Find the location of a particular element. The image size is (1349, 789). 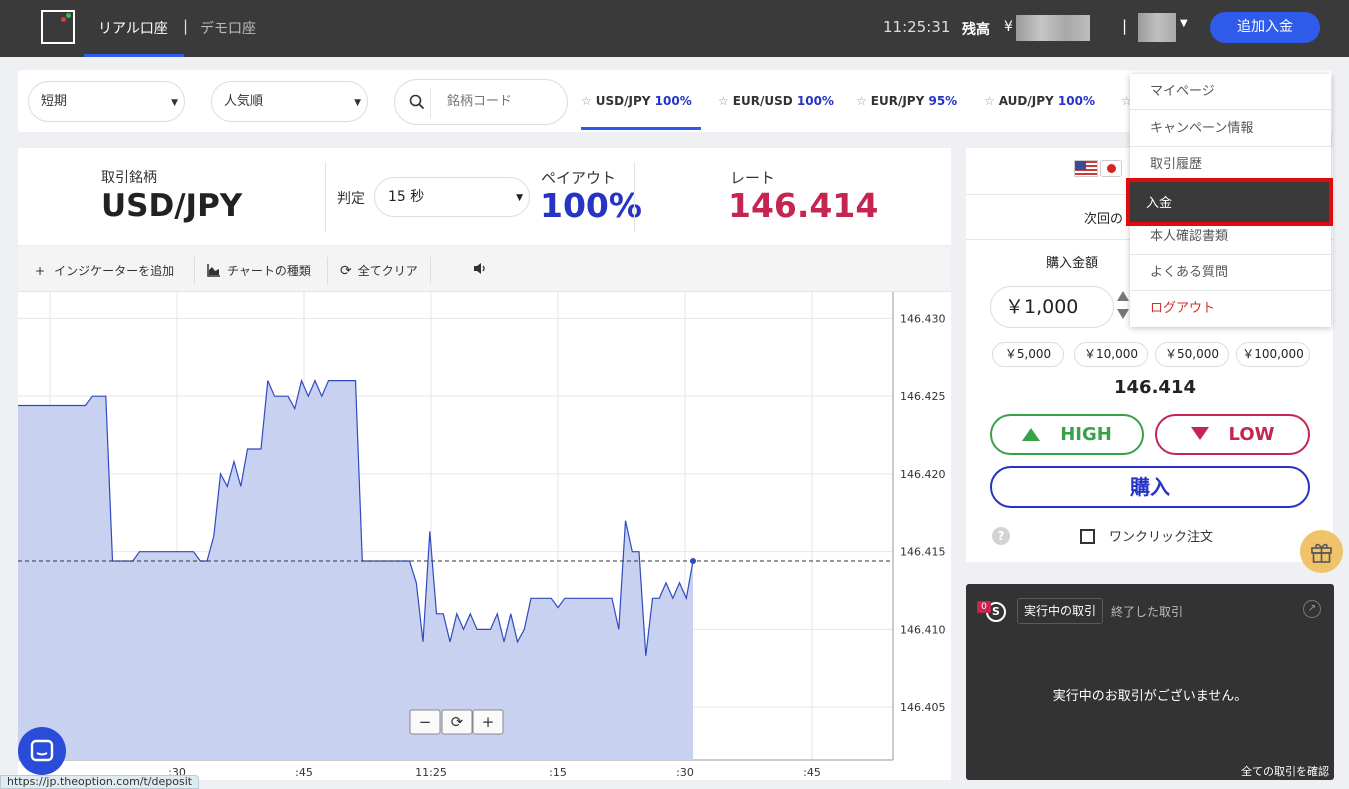

term-select-value: 短期 is located at coordinates (54, 101).